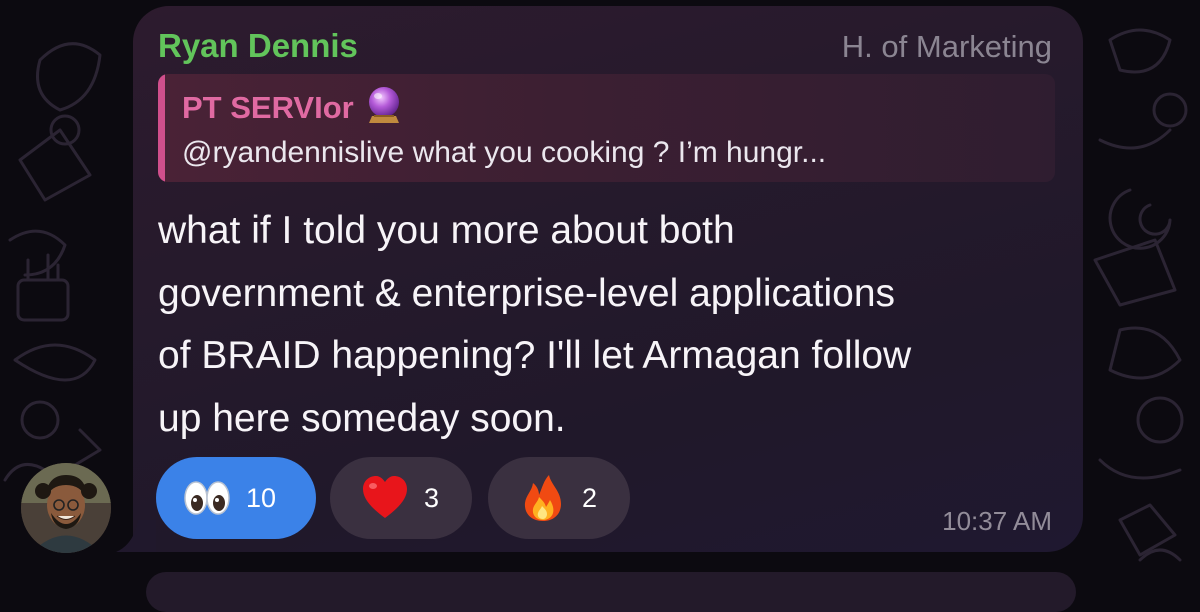  What do you see at coordinates (258, 46) in the screenshot?
I see `sender-name: Ryan Dennis` at bounding box center [258, 46].